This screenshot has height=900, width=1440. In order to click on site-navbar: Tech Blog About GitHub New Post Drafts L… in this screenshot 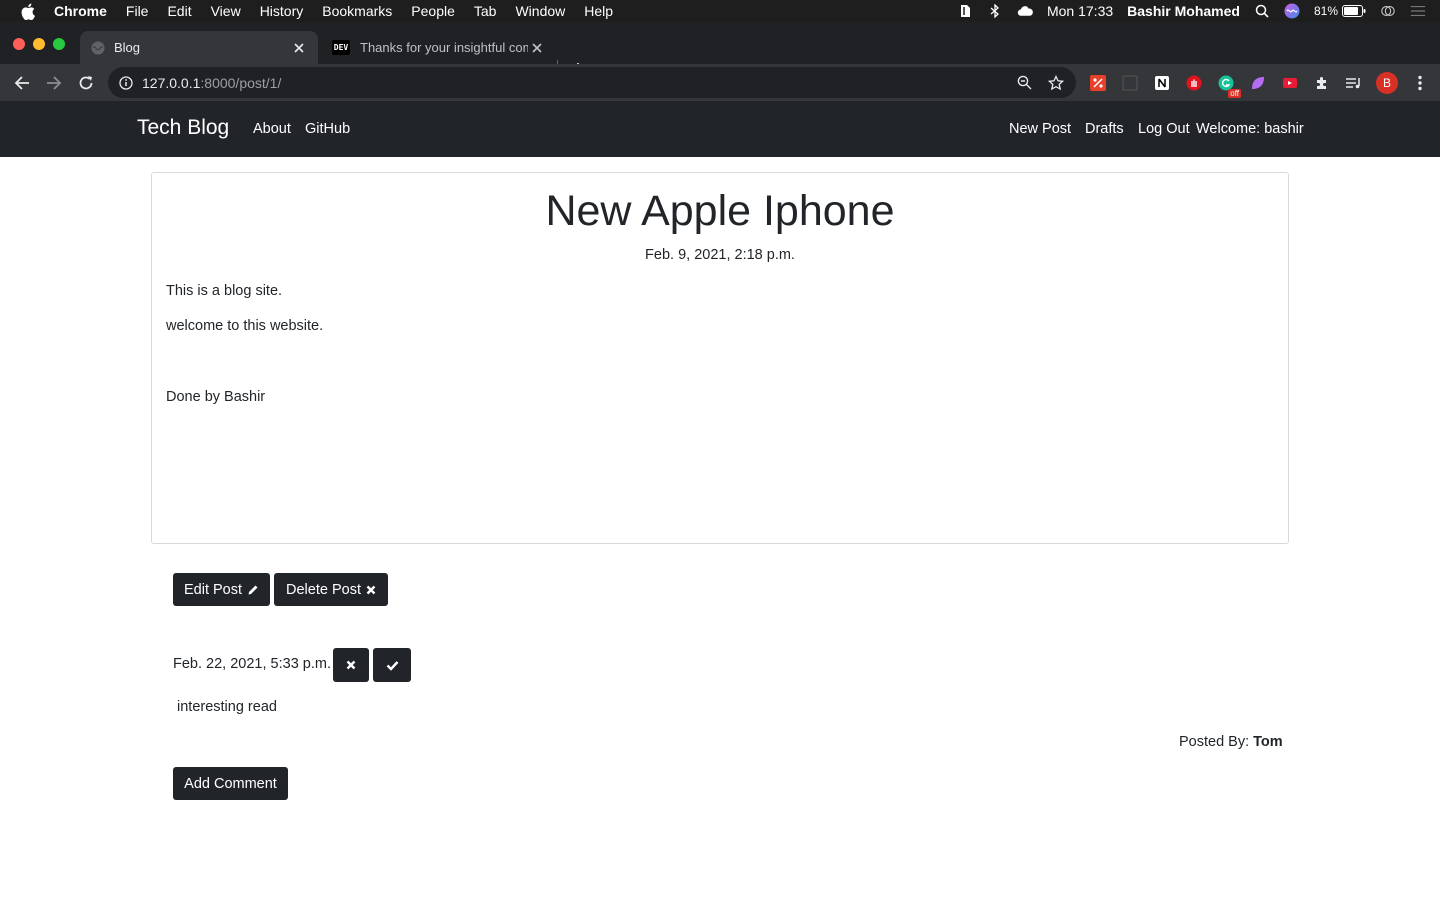, I will do `click(720, 129)`.